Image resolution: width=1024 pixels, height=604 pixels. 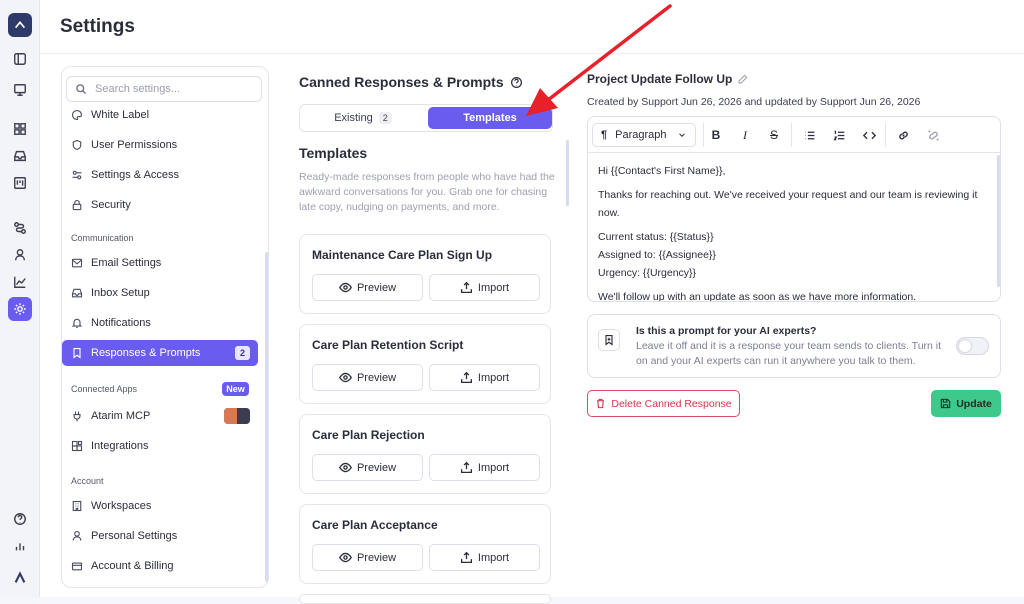 I want to click on board-icon, so click(x=20, y=183).